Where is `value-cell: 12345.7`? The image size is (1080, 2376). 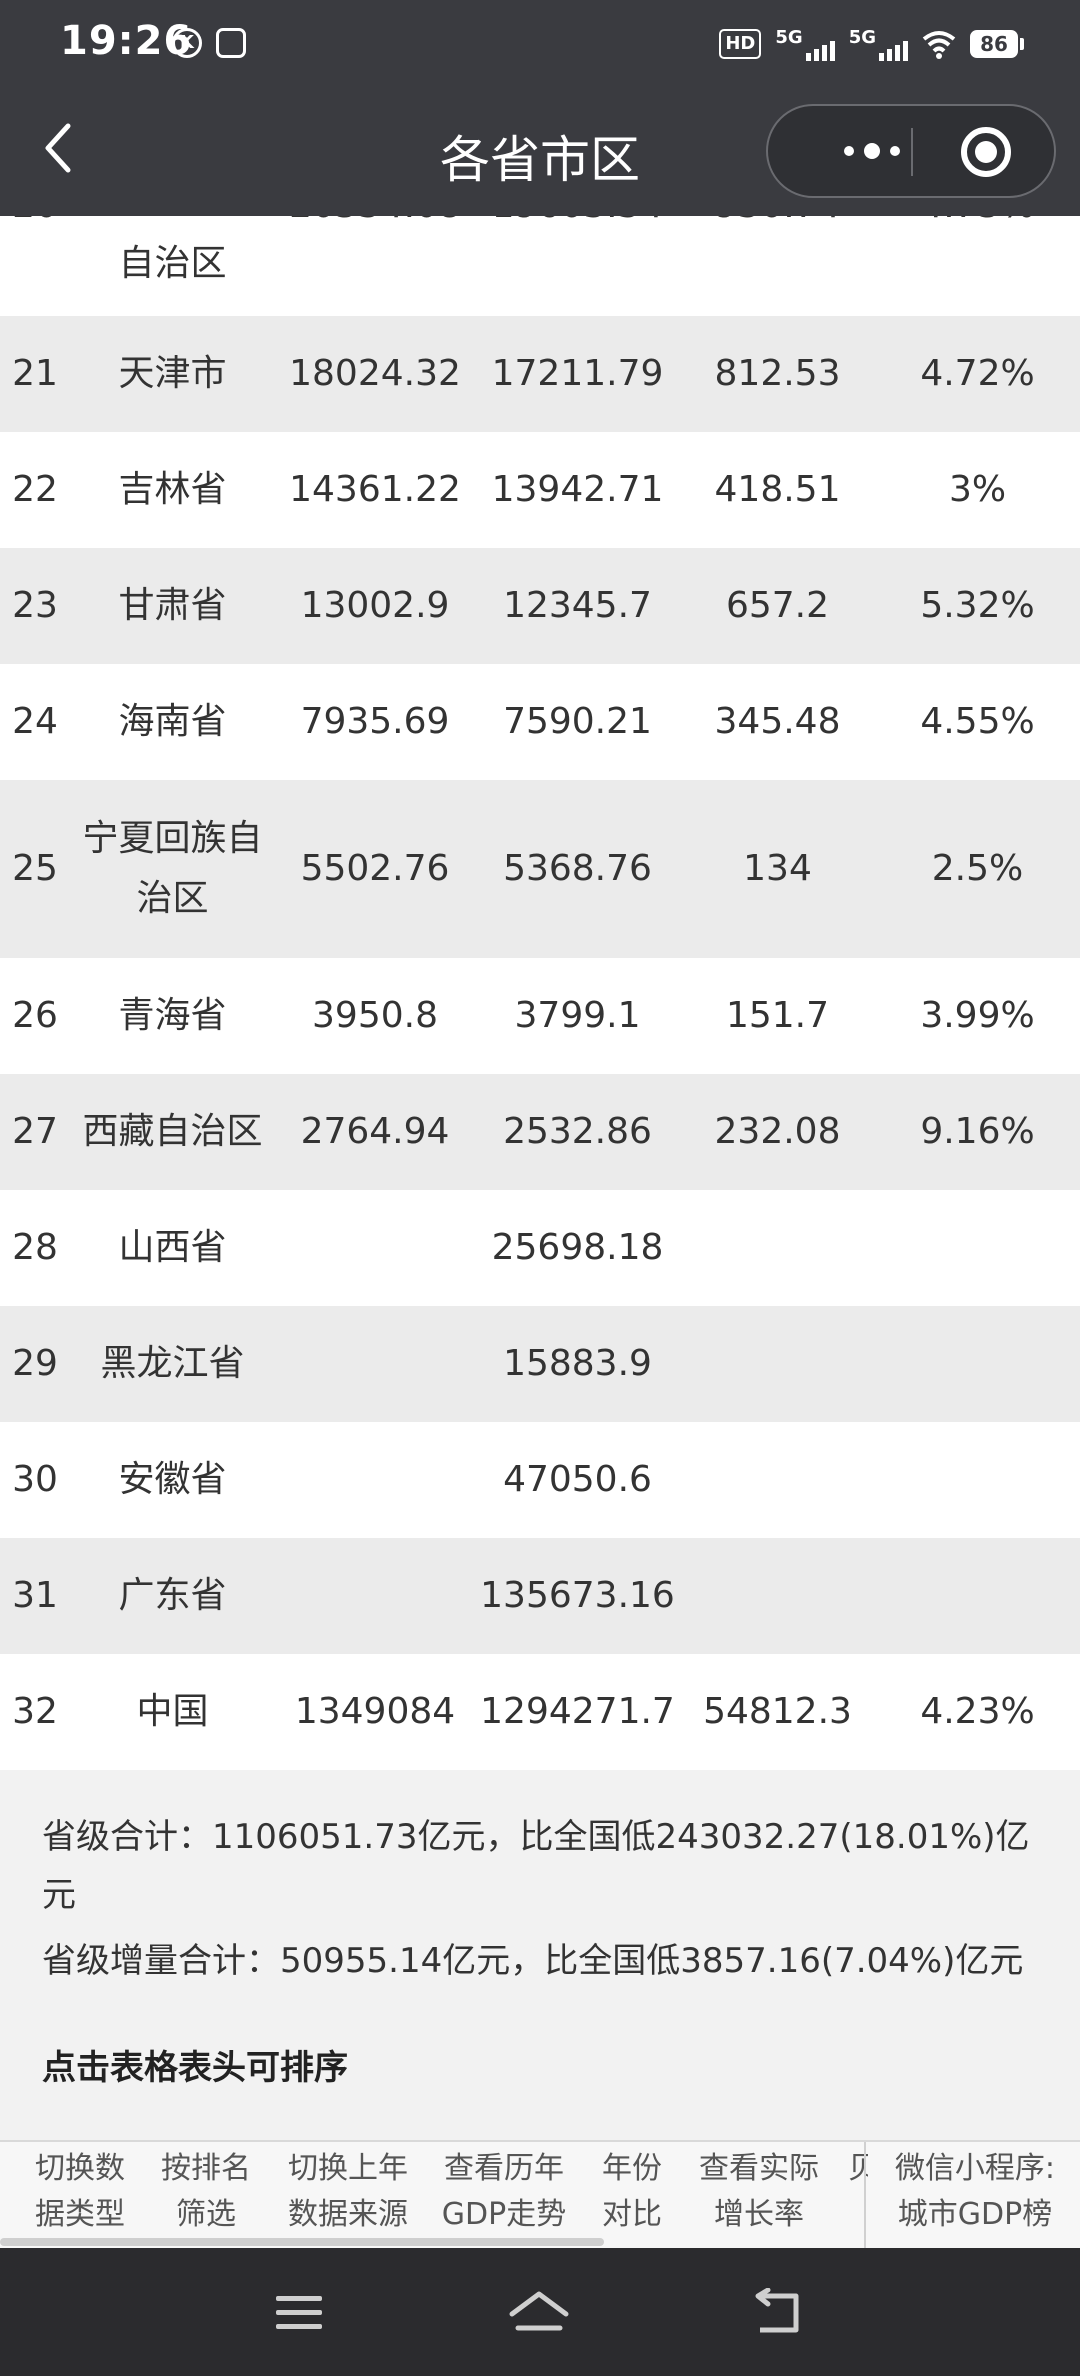
value-cell: 12345.7 is located at coordinates (577, 605).